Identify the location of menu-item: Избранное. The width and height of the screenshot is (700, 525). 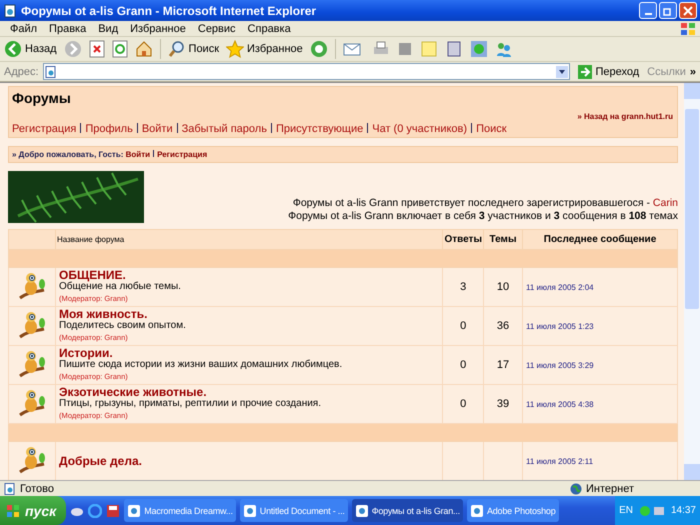
(158, 28).